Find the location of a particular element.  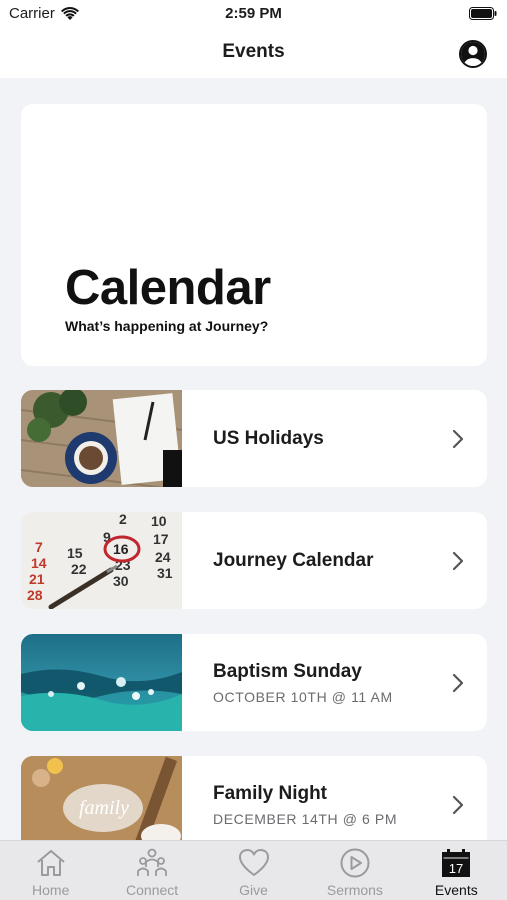

tab-bar: Home Connect Give Sermons 17 Events is located at coordinates (253, 870).